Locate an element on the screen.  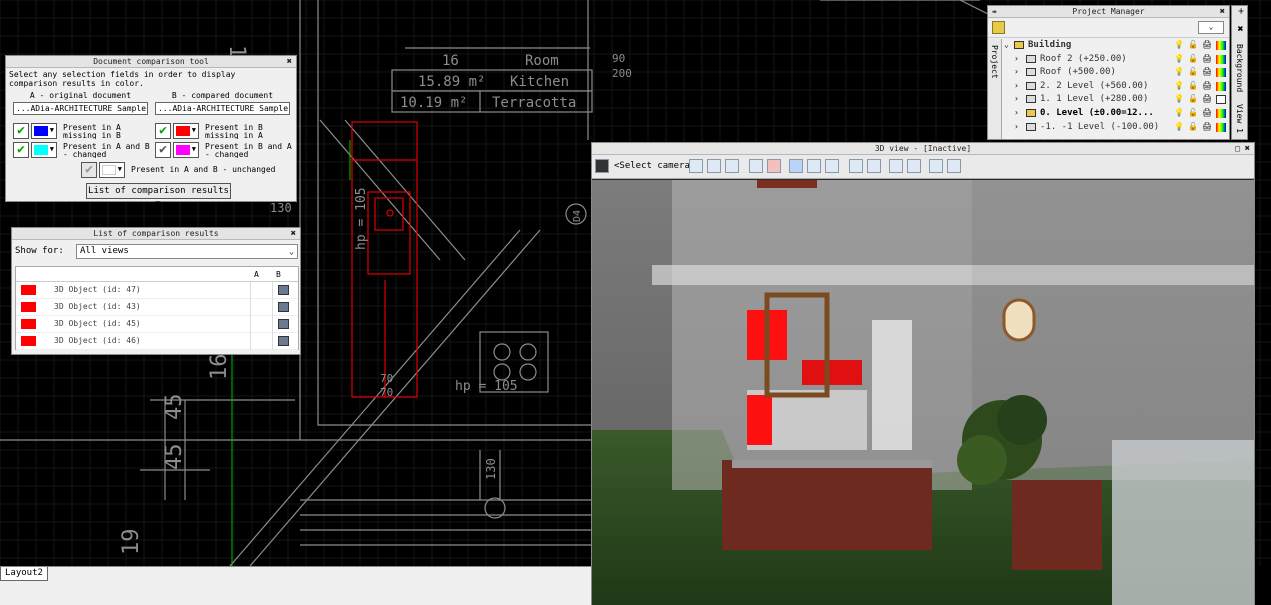
checkbox-ab-changed: ✔ is located at coordinates (21, 150).